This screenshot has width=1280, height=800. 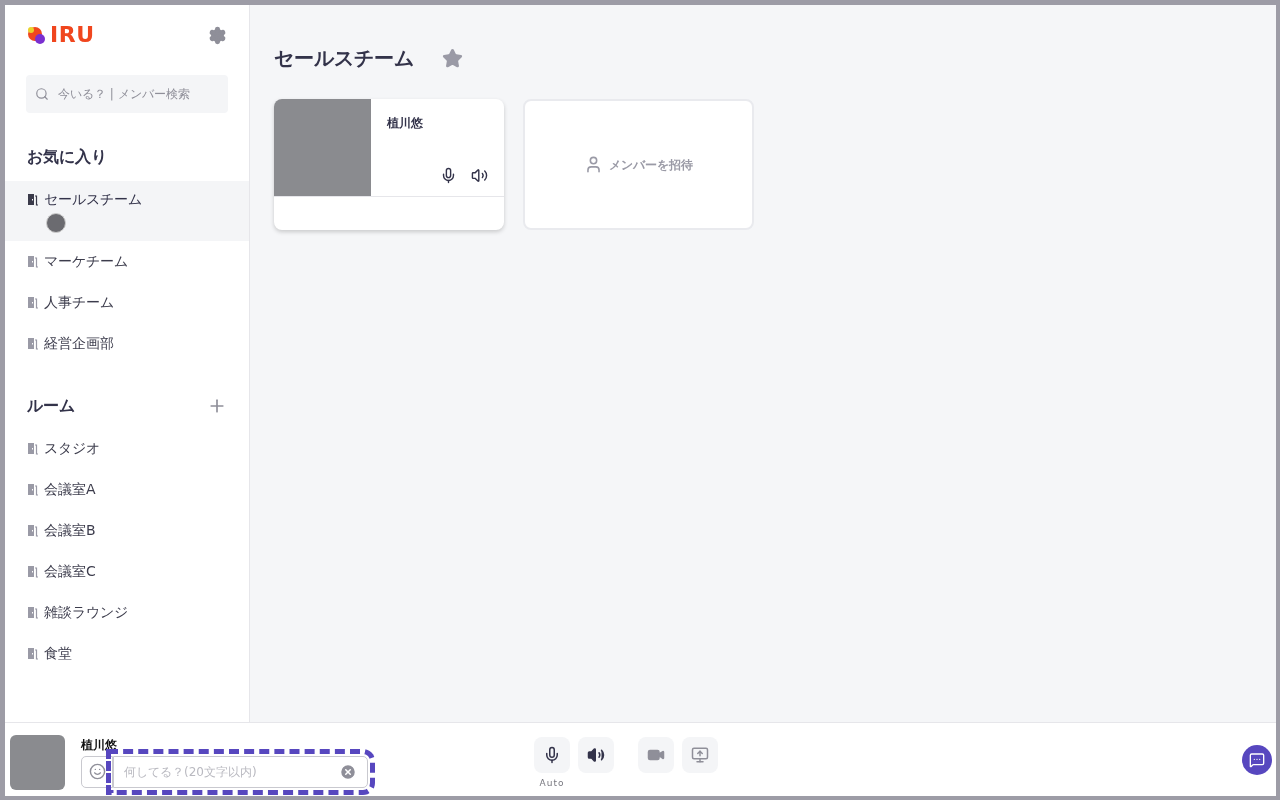 What do you see at coordinates (231, 771) in the screenshot?
I see `status-input: 何してる？(20文字以内)` at bounding box center [231, 771].